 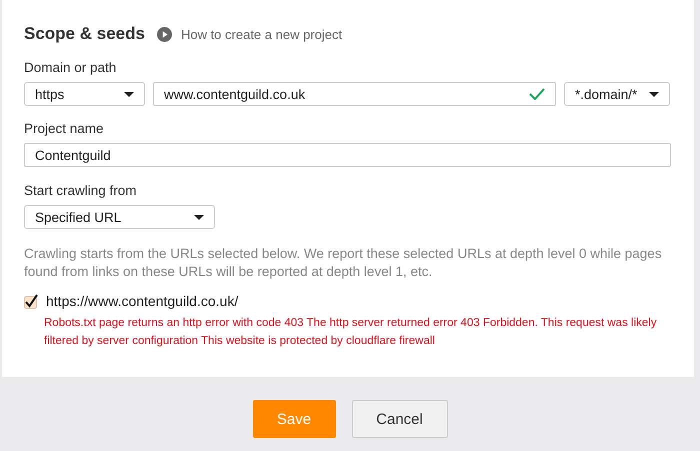 I want to click on section-title: Scope & seeds, so click(x=84, y=34).